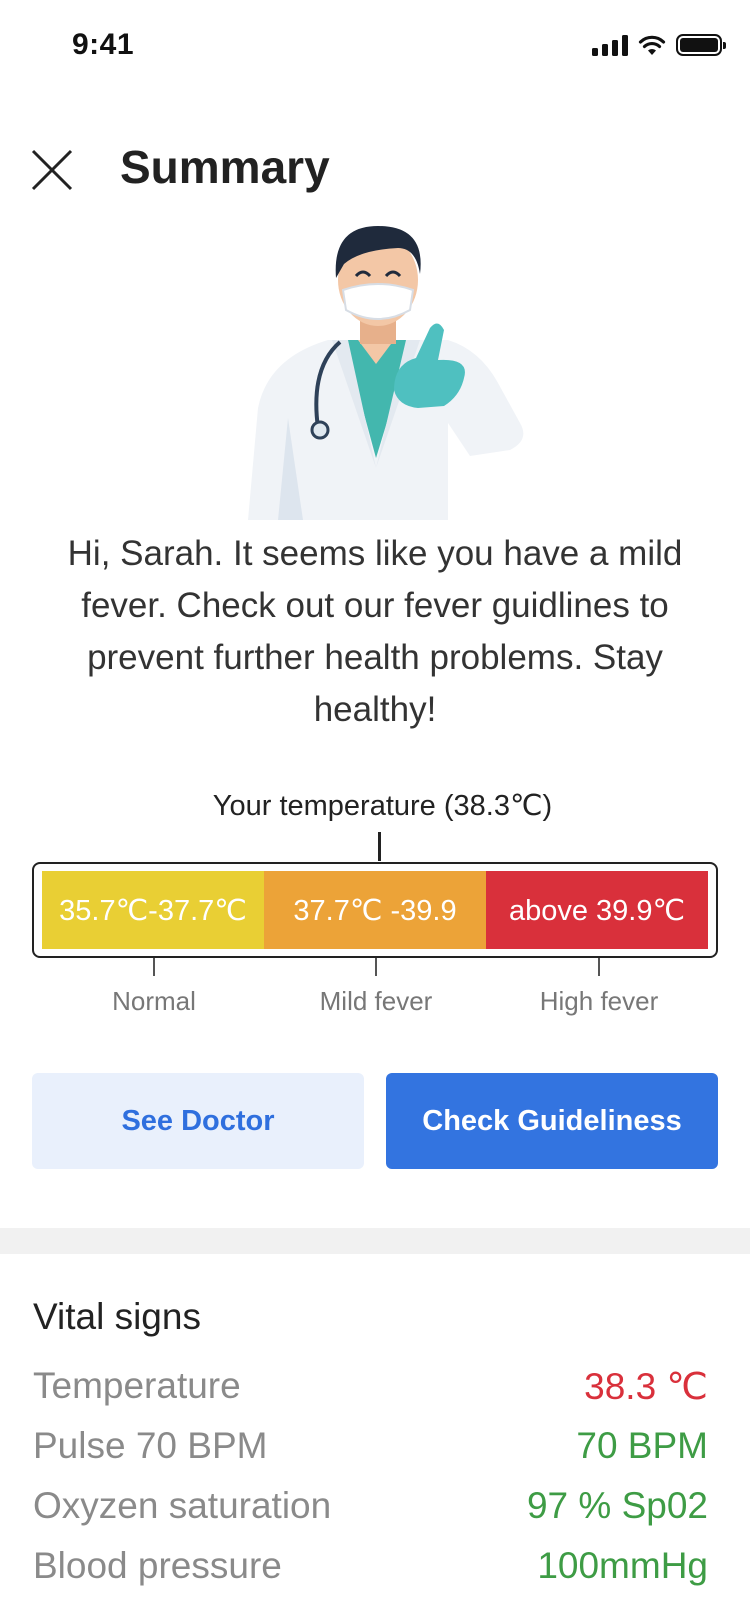  What do you see at coordinates (154, 967) in the screenshot?
I see `tick-normal` at bounding box center [154, 967].